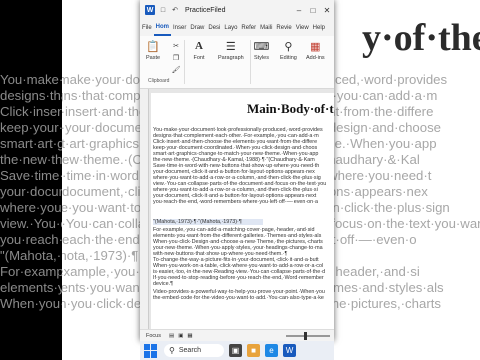 The image size is (480, 360). What do you see at coordinates (266, 28) in the screenshot?
I see `tab-mailings: Maili` at bounding box center [266, 28].